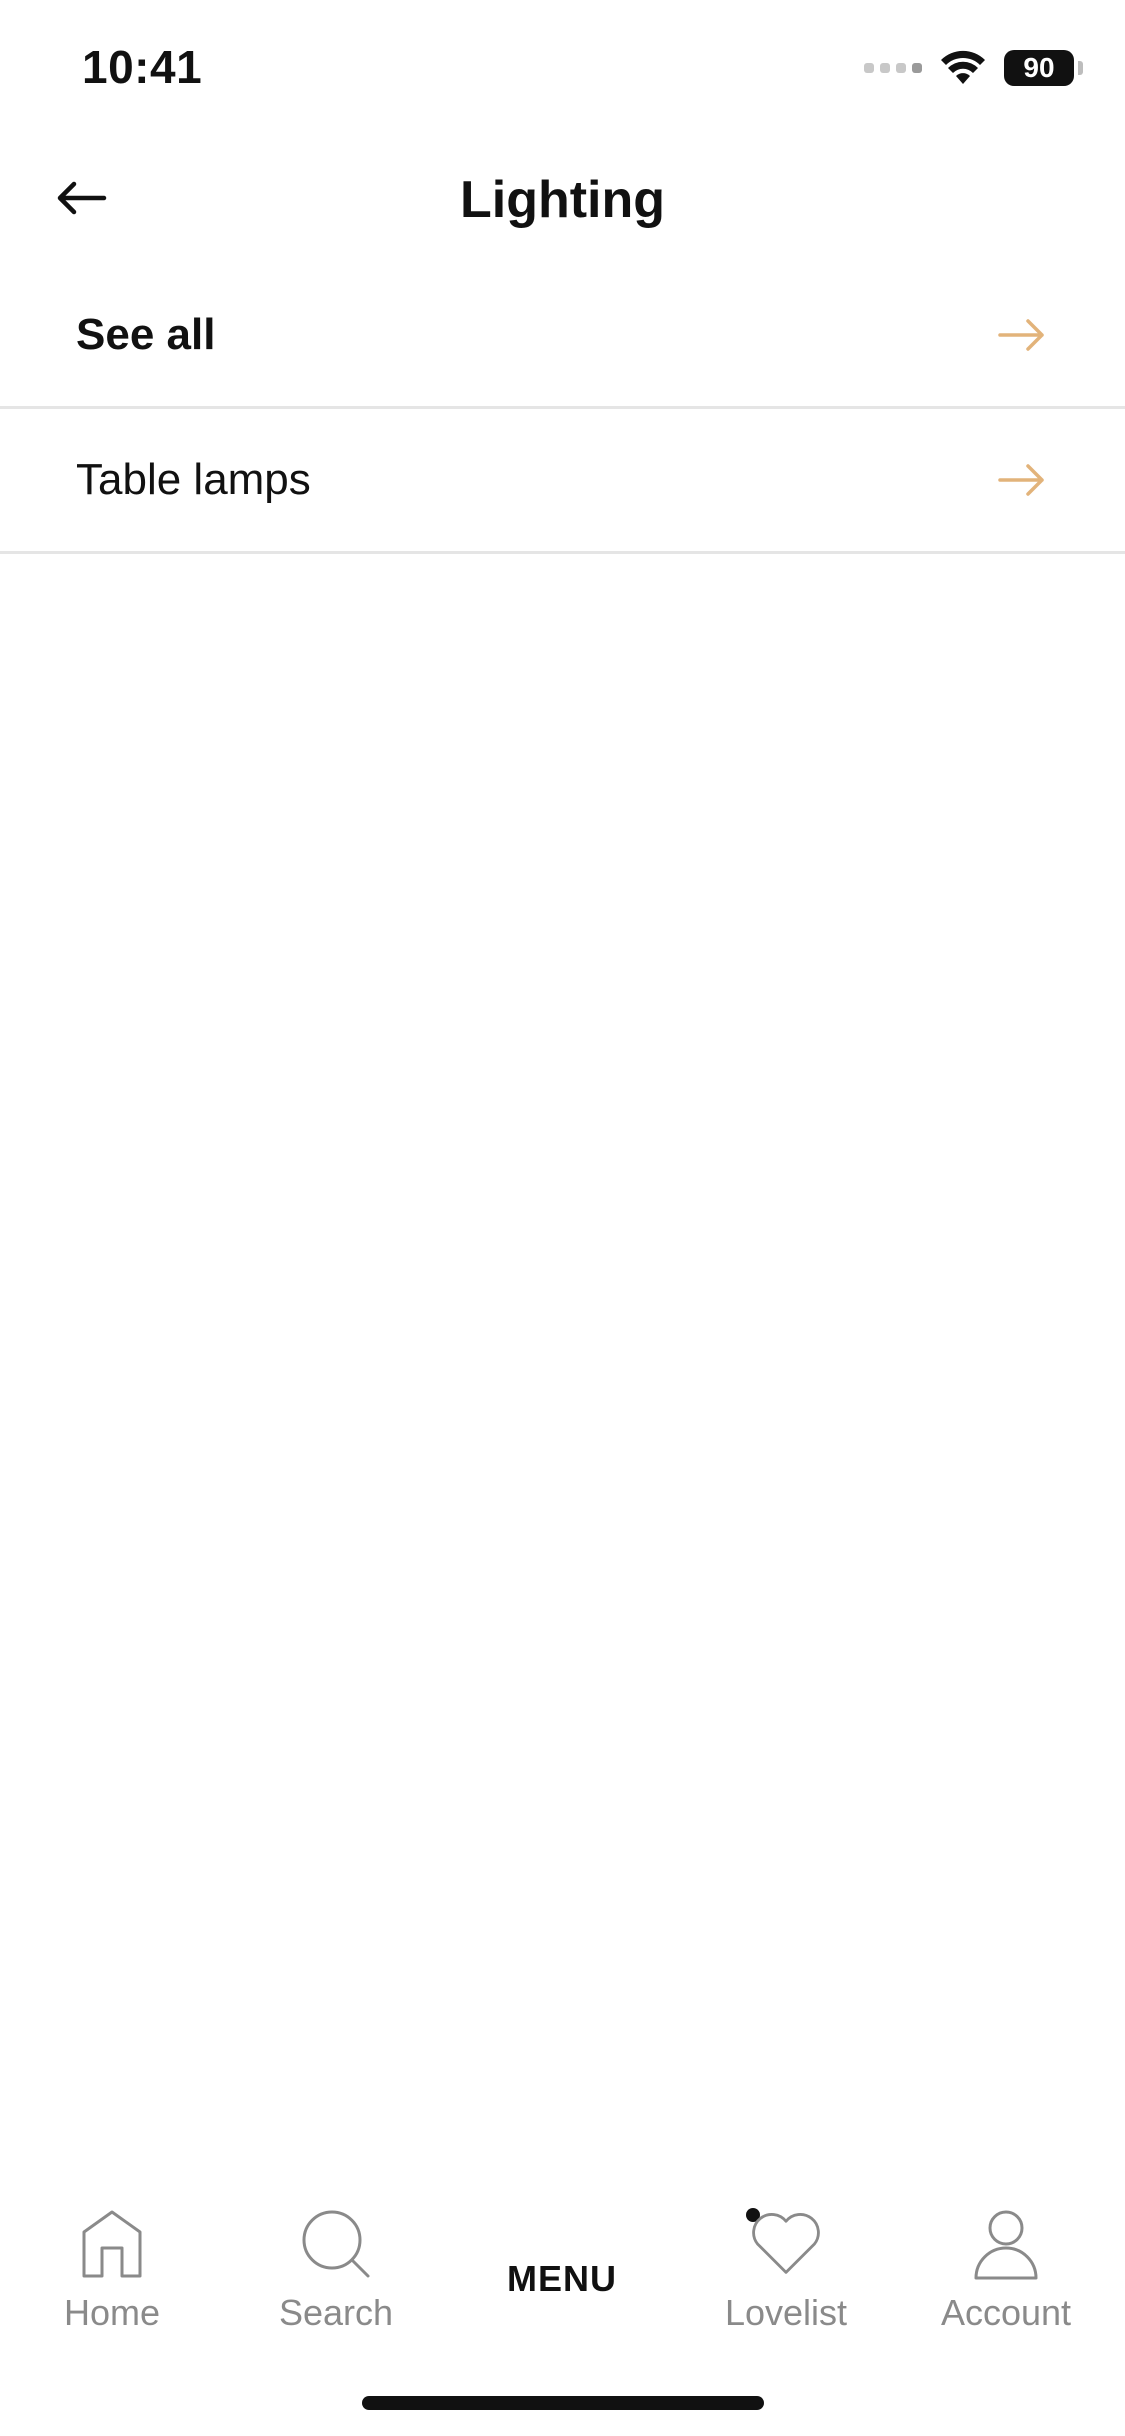  What do you see at coordinates (1006, 2245) in the screenshot?
I see `person-icon` at bounding box center [1006, 2245].